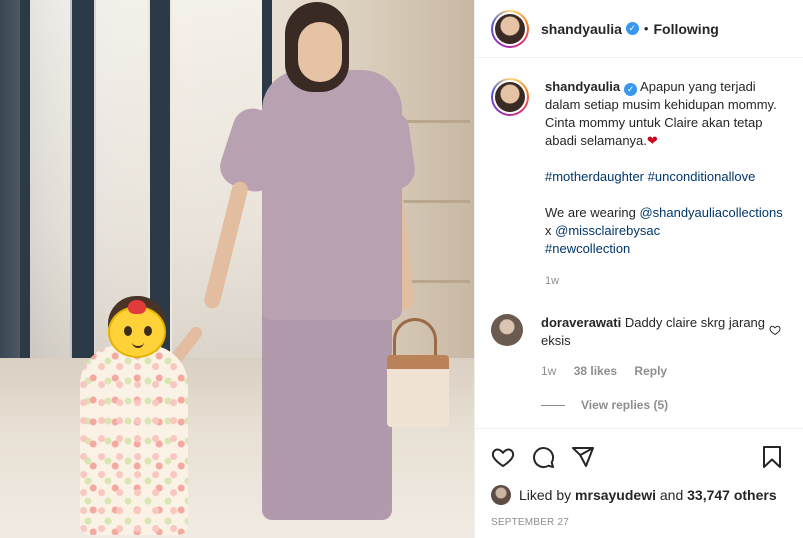  I want to click on liked-by: Liked by mrsayudewi and 33,747 others, so click(639, 495).